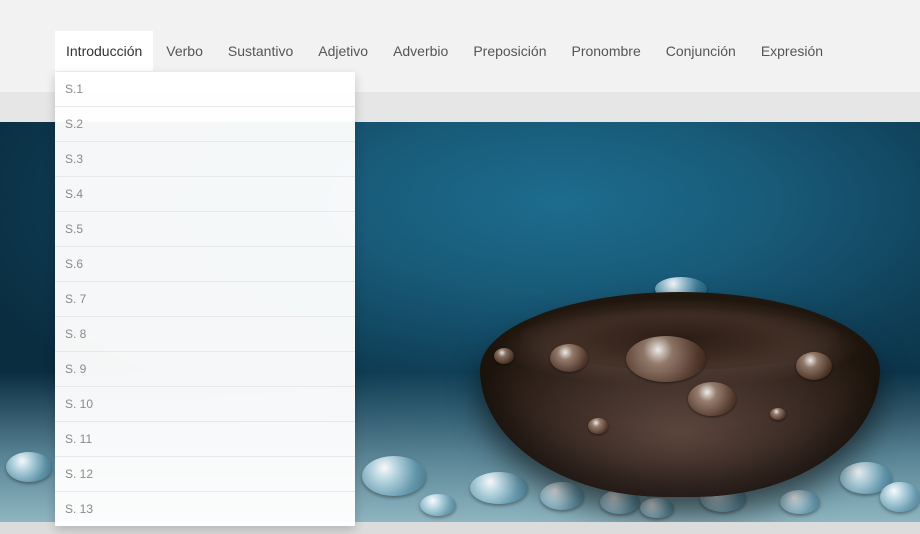 Image resolution: width=920 pixels, height=534 pixels. Describe the element at coordinates (205, 509) in the screenshot. I see `dropdown-item-s13: S. 13` at that location.